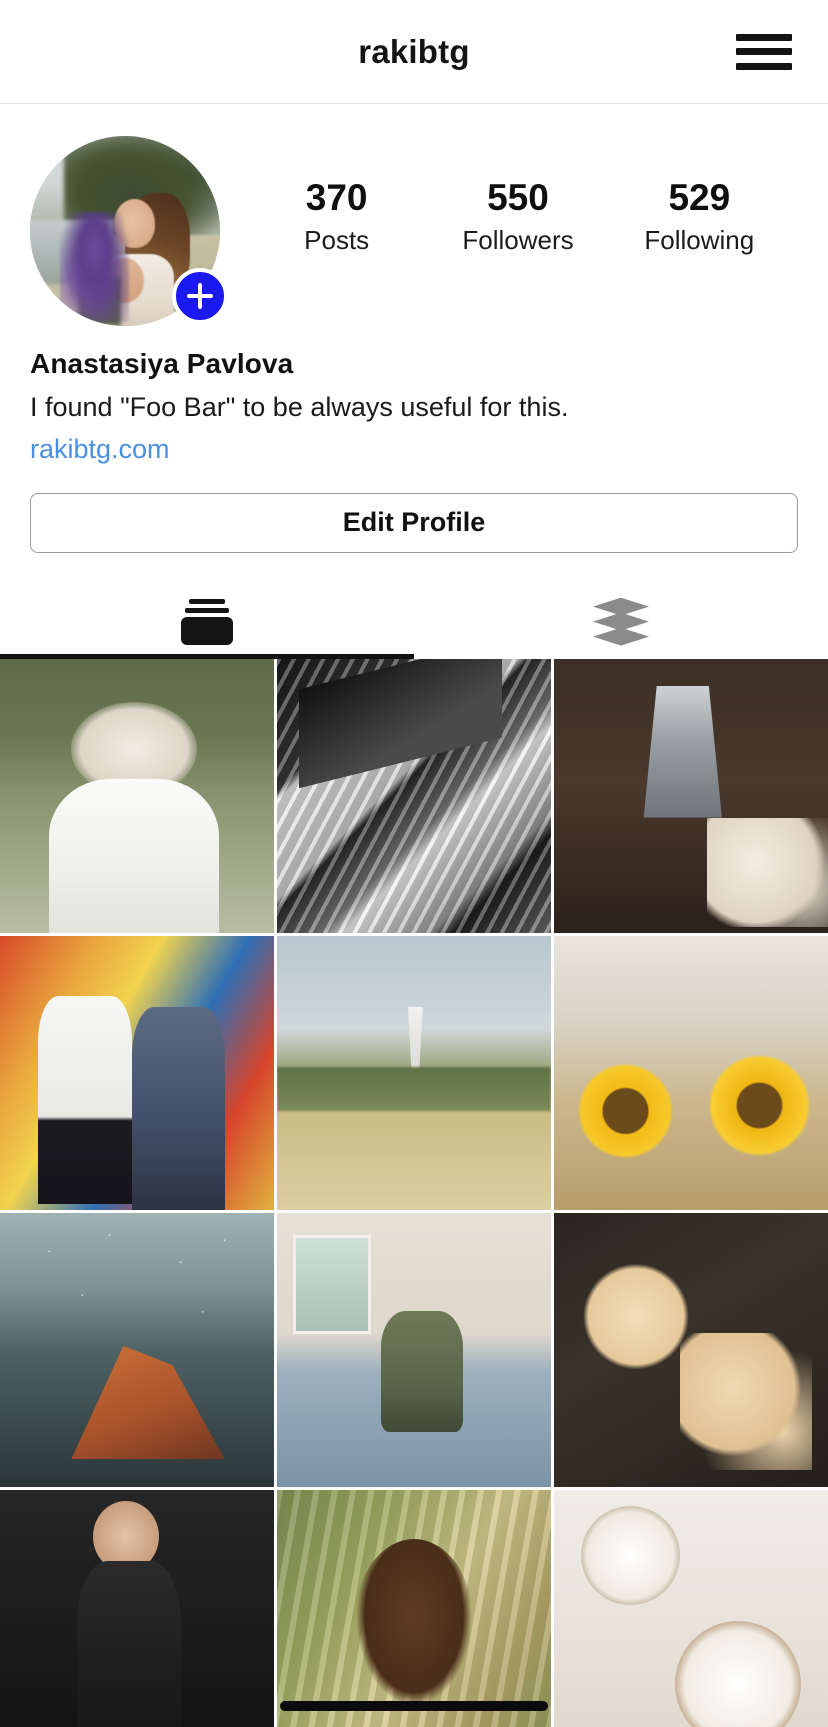  What do you see at coordinates (699, 197) in the screenshot?
I see `stat-value: 529` at bounding box center [699, 197].